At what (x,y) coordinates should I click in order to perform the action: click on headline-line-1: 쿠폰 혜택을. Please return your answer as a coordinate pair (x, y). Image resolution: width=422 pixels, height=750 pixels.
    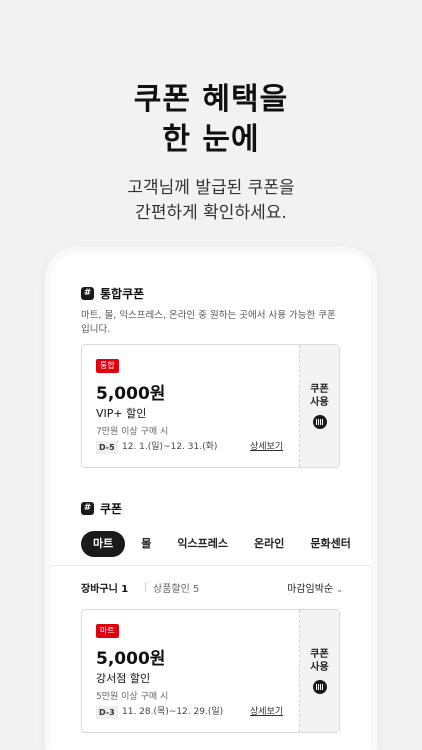
    Looking at the image, I should click on (211, 99).